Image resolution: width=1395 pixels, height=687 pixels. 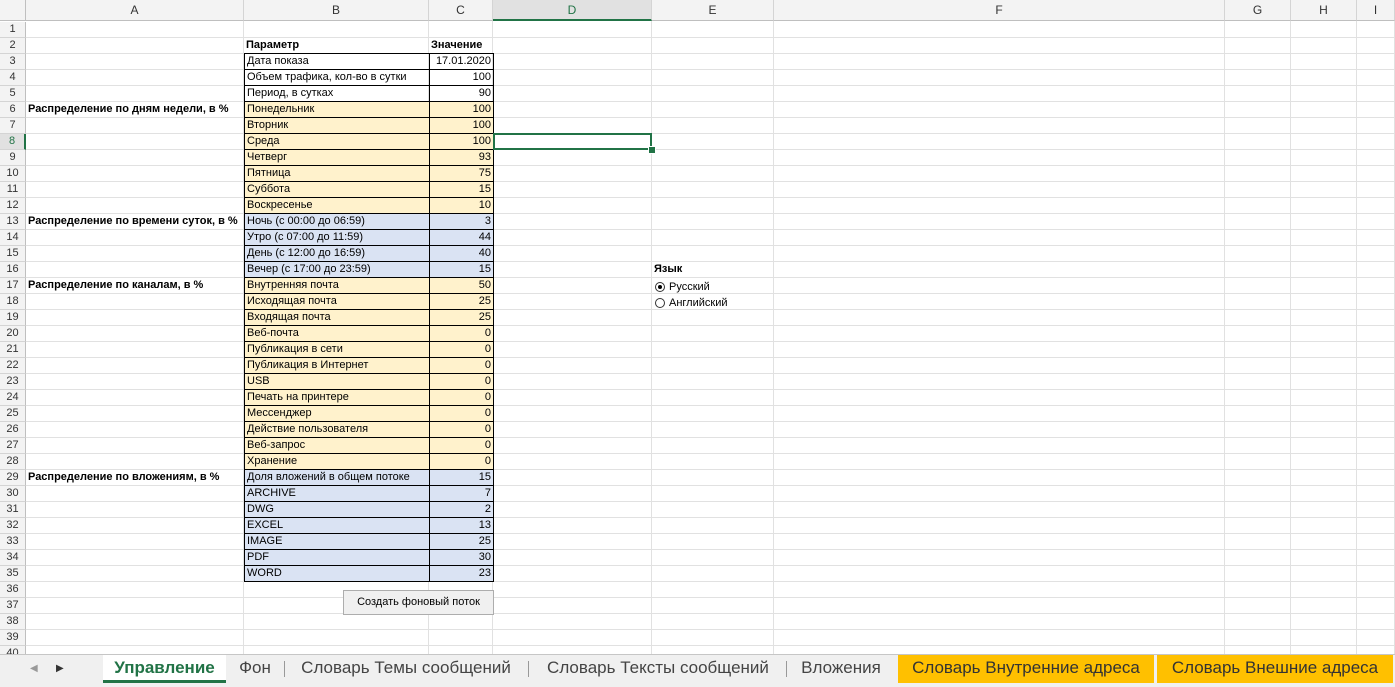 I want to click on tab-external-addresses: Словарь Внешние адреса, so click(x=1275, y=669).